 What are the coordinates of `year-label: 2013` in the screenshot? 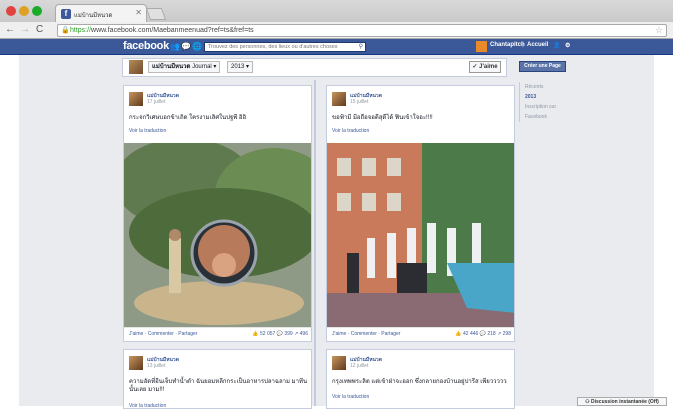 It's located at (238, 67).